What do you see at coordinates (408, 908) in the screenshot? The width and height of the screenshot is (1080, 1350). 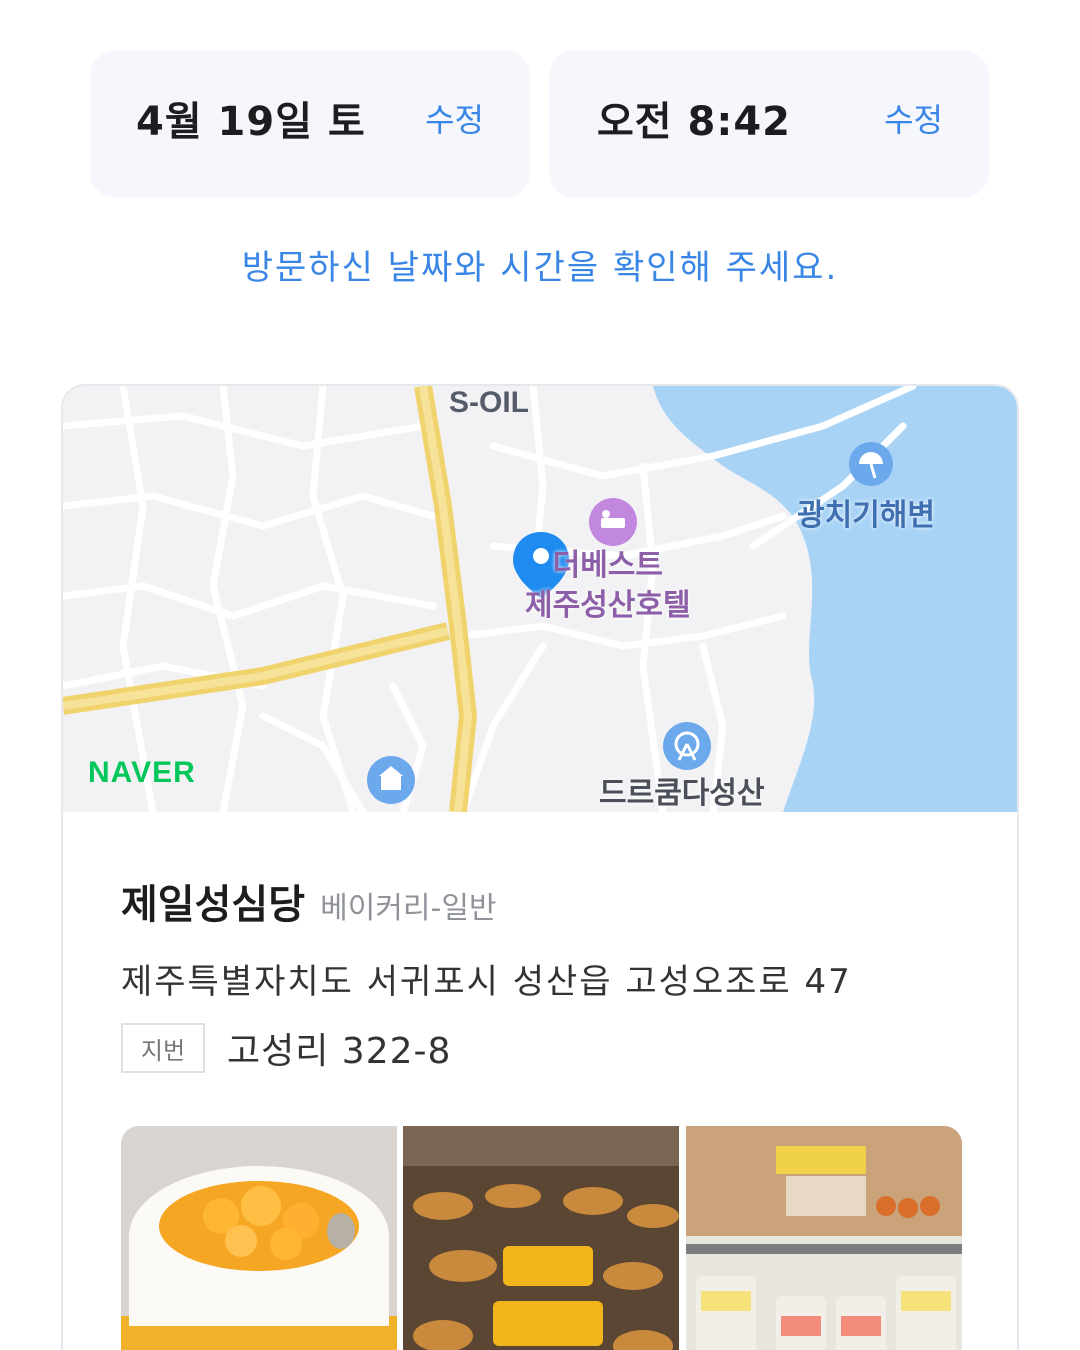 I see `place-category: 베이커리-일반` at bounding box center [408, 908].